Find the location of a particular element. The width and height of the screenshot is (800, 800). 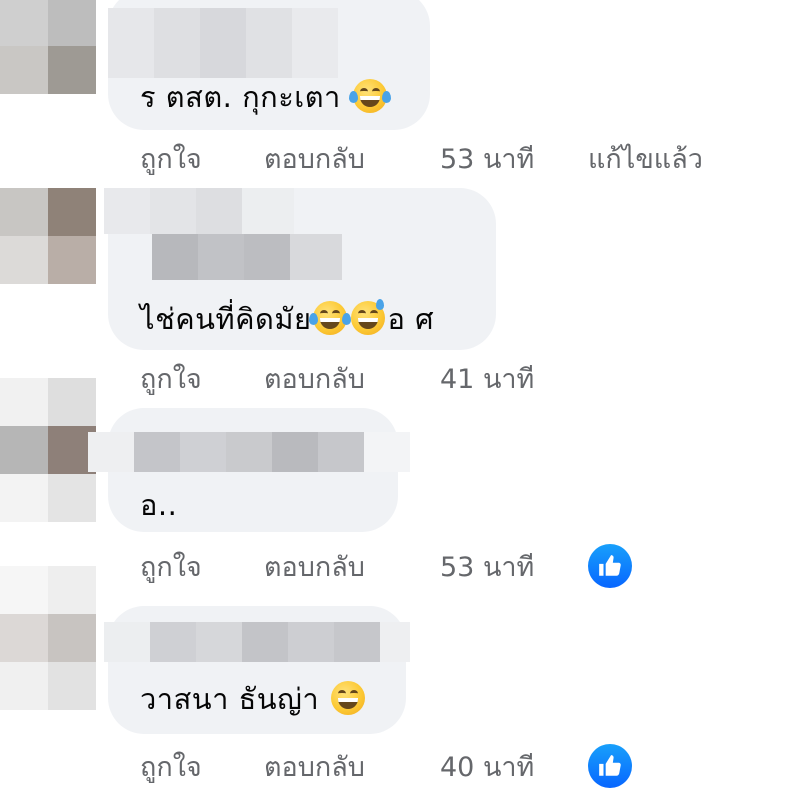

timestamp: 40 นาที is located at coordinates (514, 766).